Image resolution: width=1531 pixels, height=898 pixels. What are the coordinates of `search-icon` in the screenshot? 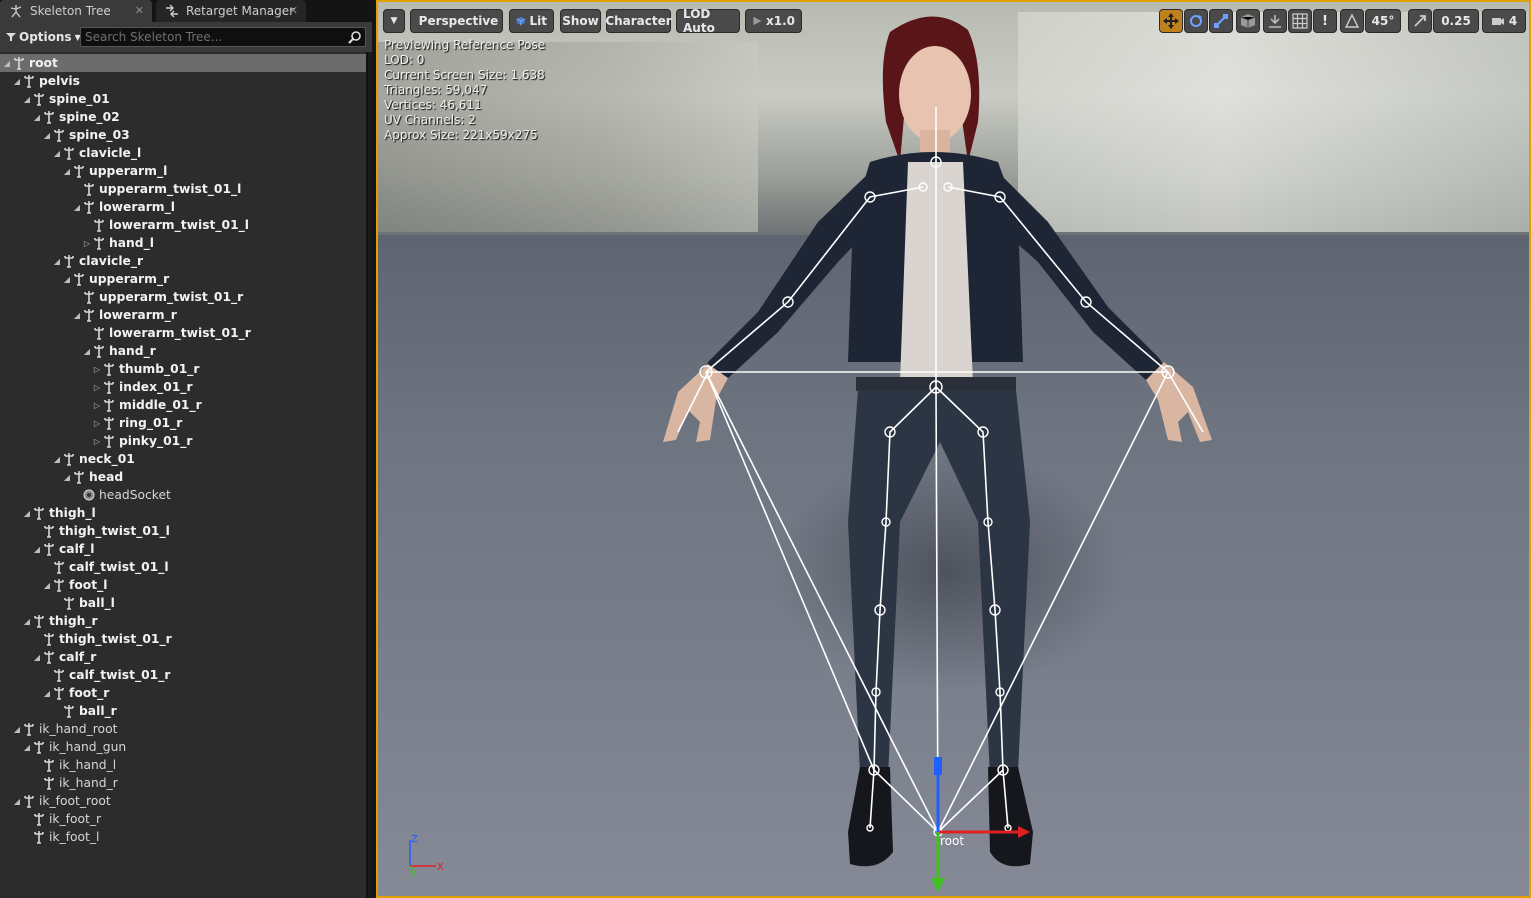 It's located at (355, 37).